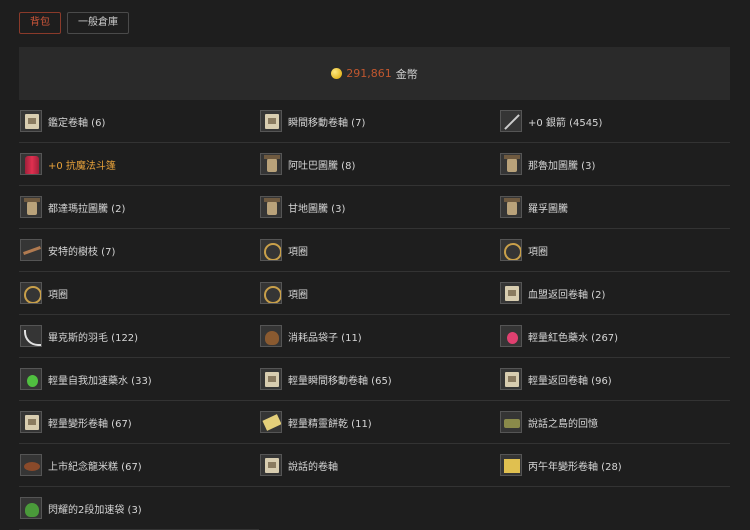 The height and width of the screenshot is (530, 750). I want to click on item-name: 那魯加圖騰 (3), so click(562, 166).